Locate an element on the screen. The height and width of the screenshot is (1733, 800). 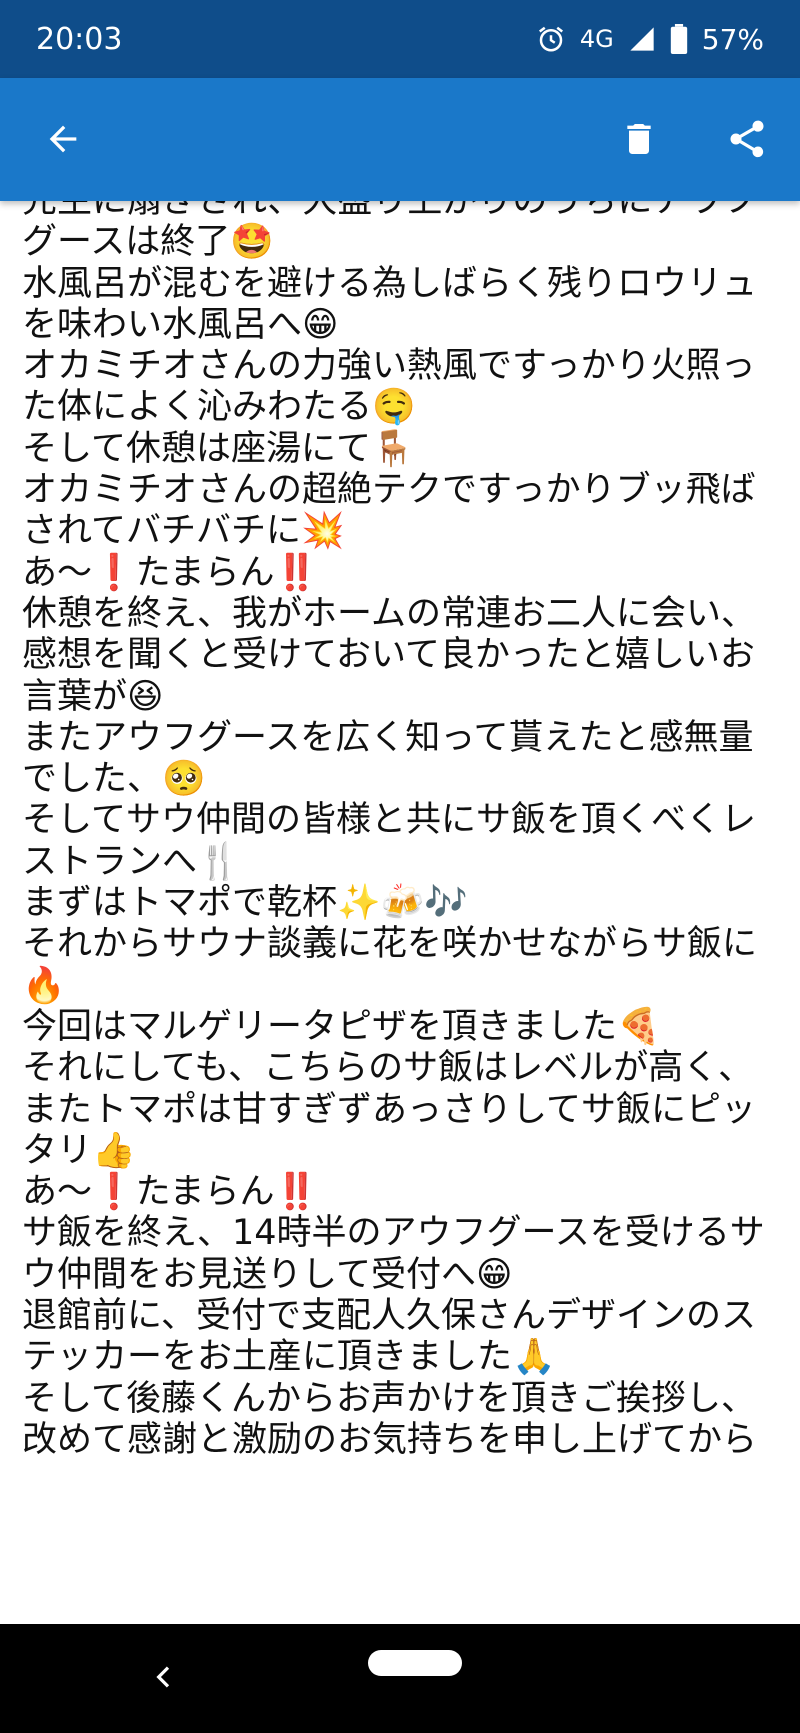
signal-icon is located at coordinates (642, 39).